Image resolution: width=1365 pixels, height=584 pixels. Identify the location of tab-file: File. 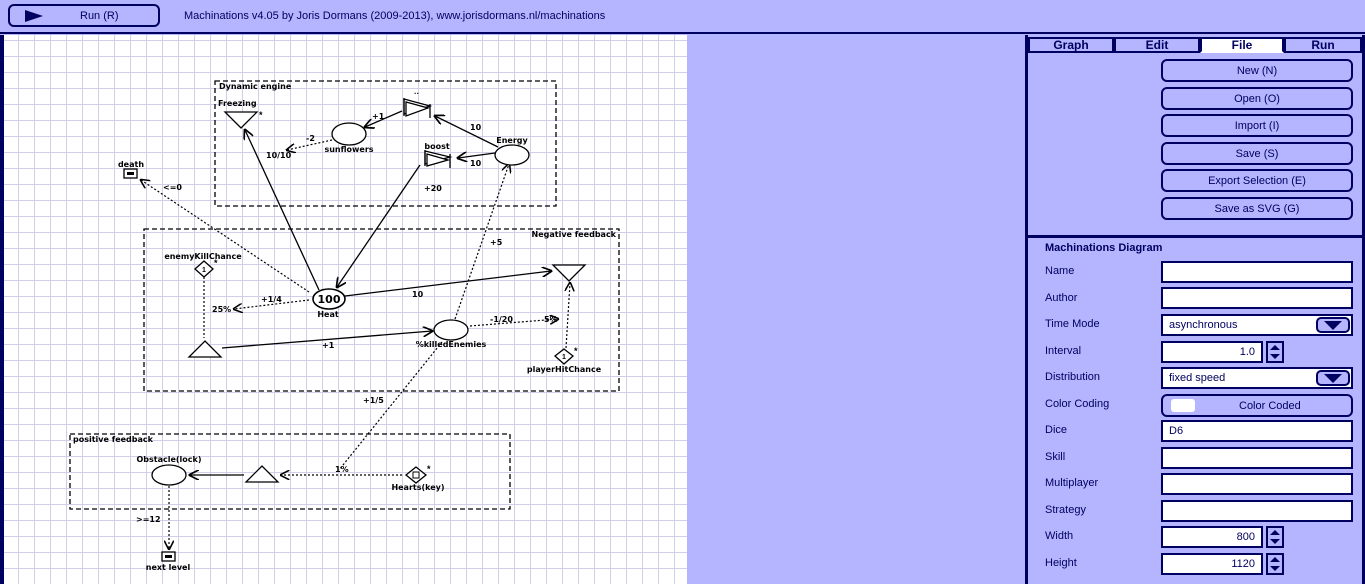
(1242, 45).